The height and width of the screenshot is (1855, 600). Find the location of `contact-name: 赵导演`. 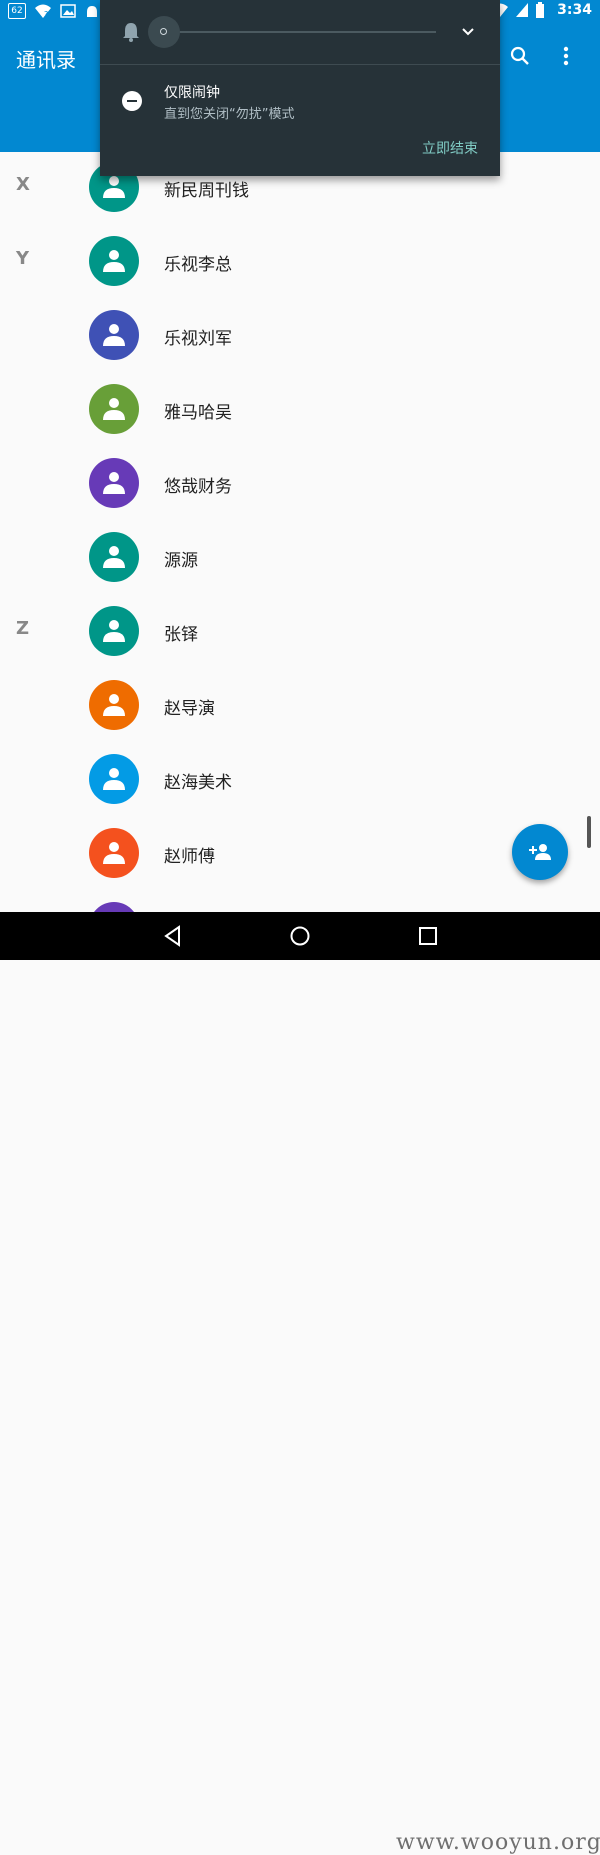

contact-name: 赵导演 is located at coordinates (189, 709).